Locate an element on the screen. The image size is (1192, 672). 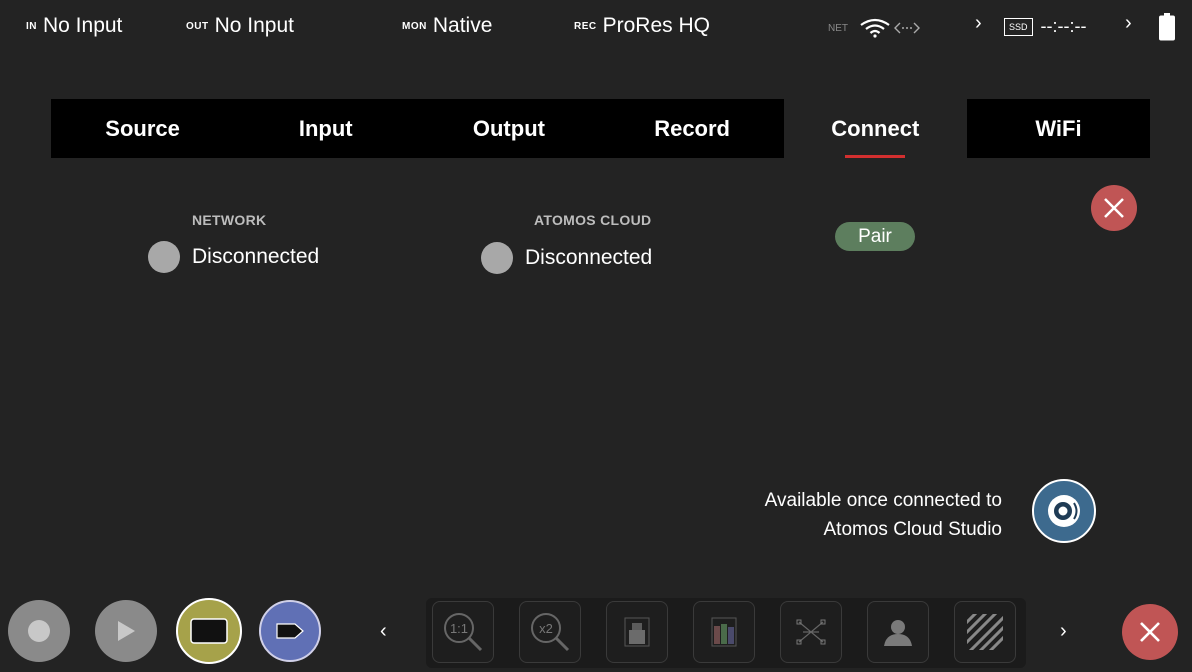
monitor-mode-button is located at coordinates (209, 631).